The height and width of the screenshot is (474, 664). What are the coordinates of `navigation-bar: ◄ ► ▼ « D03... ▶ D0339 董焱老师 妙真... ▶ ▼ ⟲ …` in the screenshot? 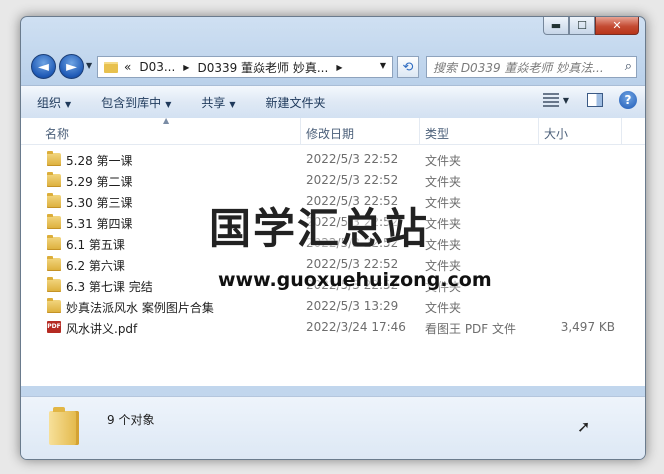 It's located at (333, 66).